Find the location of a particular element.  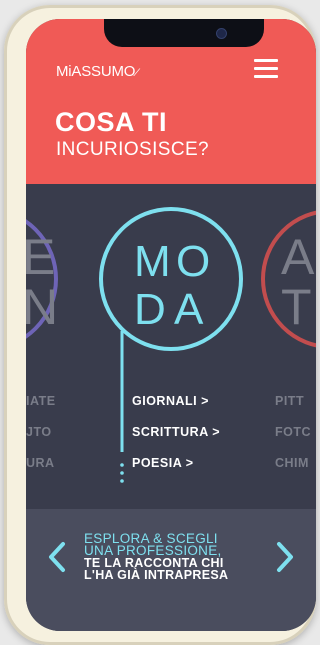

moda-letter-m: M is located at coordinates (154, 261).